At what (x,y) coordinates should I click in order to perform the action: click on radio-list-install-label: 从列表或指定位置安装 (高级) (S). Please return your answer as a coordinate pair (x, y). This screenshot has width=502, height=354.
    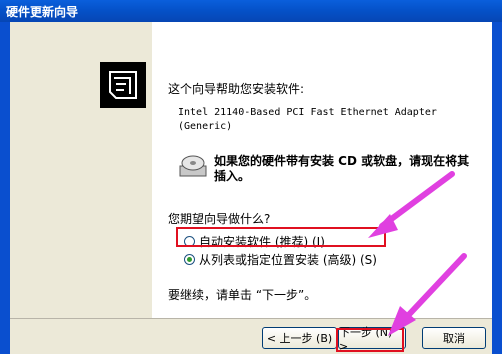
    Looking at the image, I should click on (288, 260).